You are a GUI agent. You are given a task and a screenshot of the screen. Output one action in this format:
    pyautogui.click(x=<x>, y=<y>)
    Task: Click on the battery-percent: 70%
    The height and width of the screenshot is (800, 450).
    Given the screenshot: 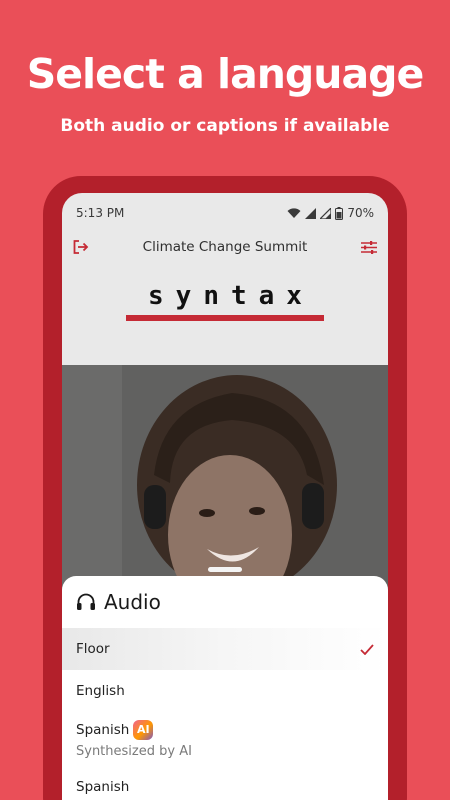 What is the action you would take?
    pyautogui.click(x=360, y=213)
    